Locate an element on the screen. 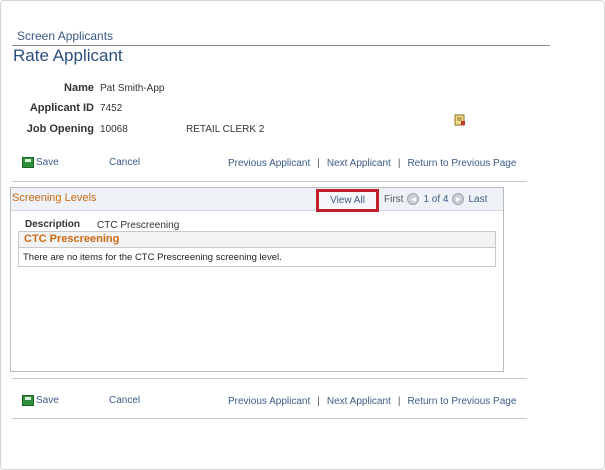  name-label: Name is located at coordinates (79, 88).